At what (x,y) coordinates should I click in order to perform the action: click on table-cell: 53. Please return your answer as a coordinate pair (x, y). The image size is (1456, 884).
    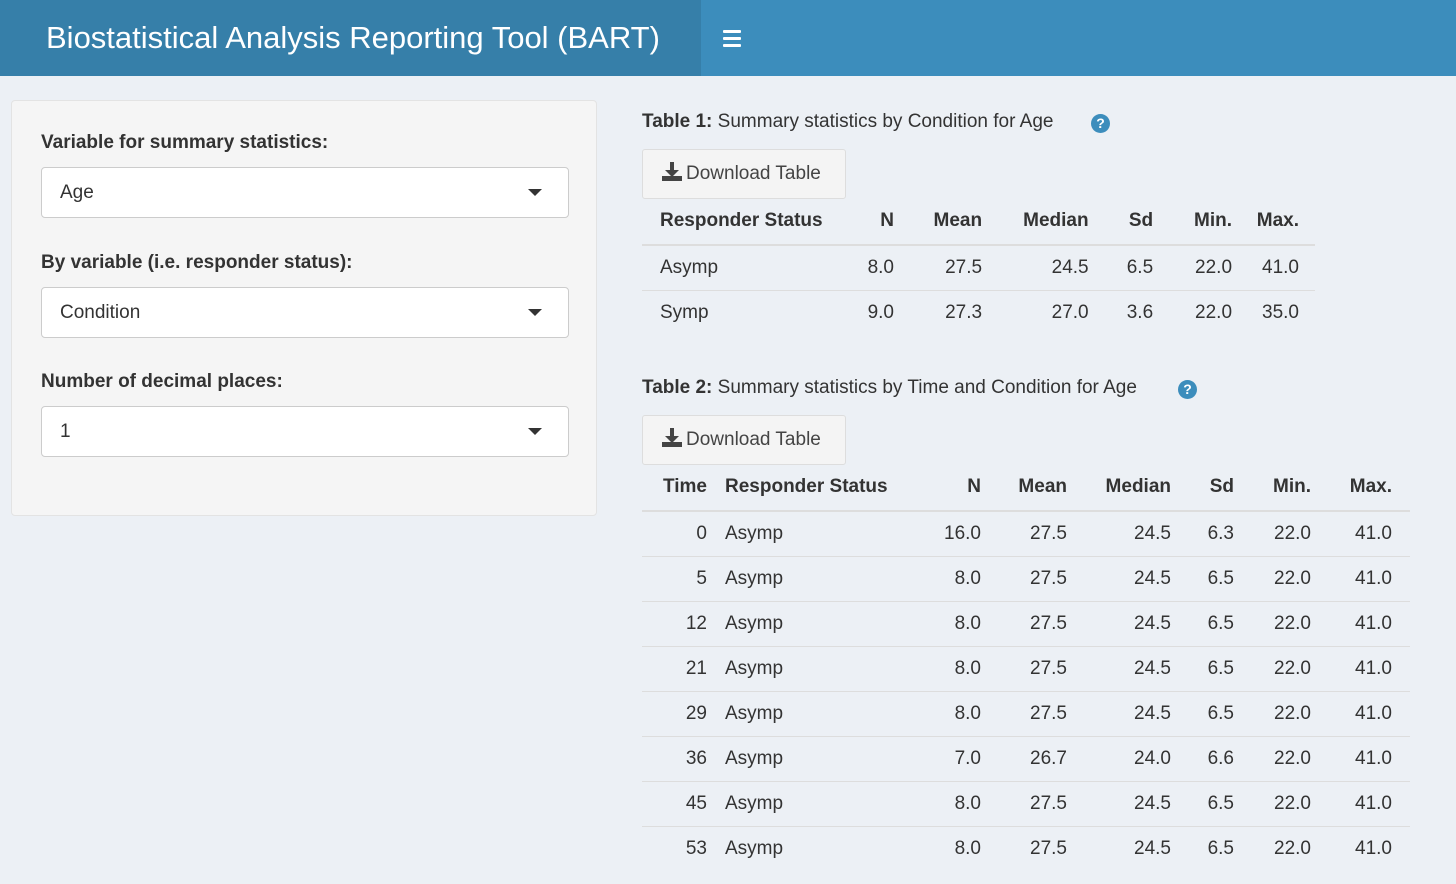
    Looking at the image, I should click on (683, 848).